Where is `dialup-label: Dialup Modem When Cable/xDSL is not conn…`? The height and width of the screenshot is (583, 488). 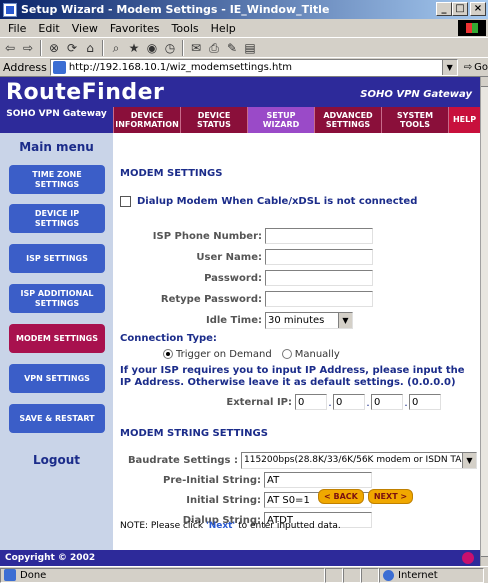 dialup-label: Dialup Modem When Cable/xDSL is not conn… is located at coordinates (277, 201).